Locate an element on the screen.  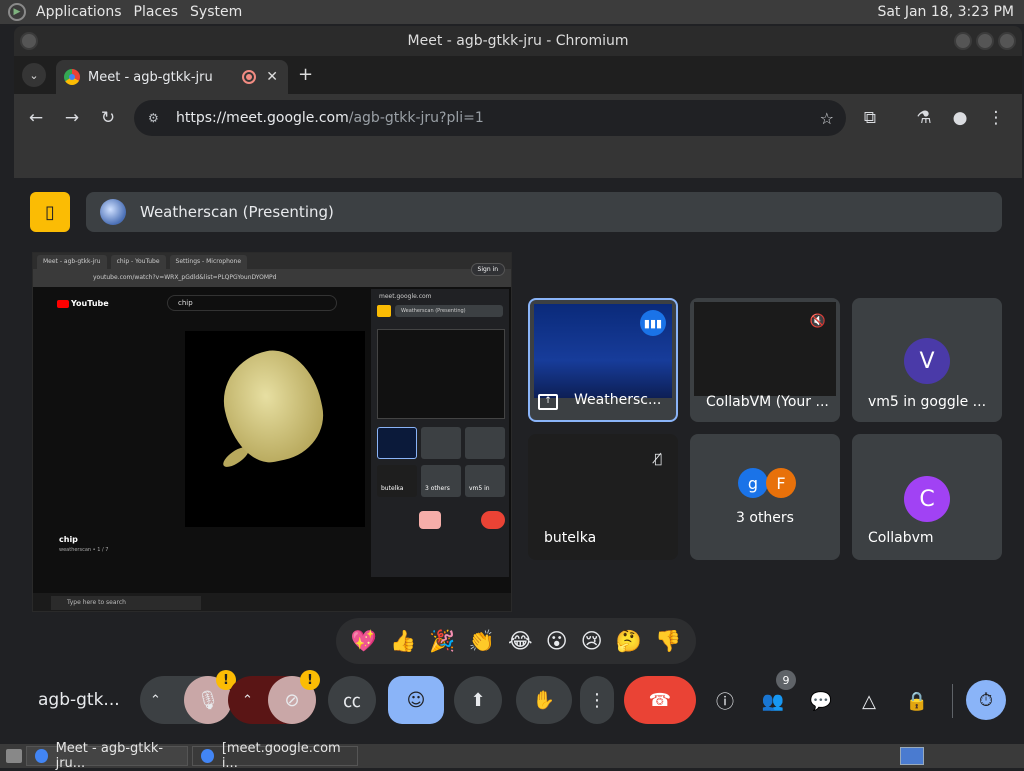
hand-icon: ✋ is located at coordinates (544, 700).